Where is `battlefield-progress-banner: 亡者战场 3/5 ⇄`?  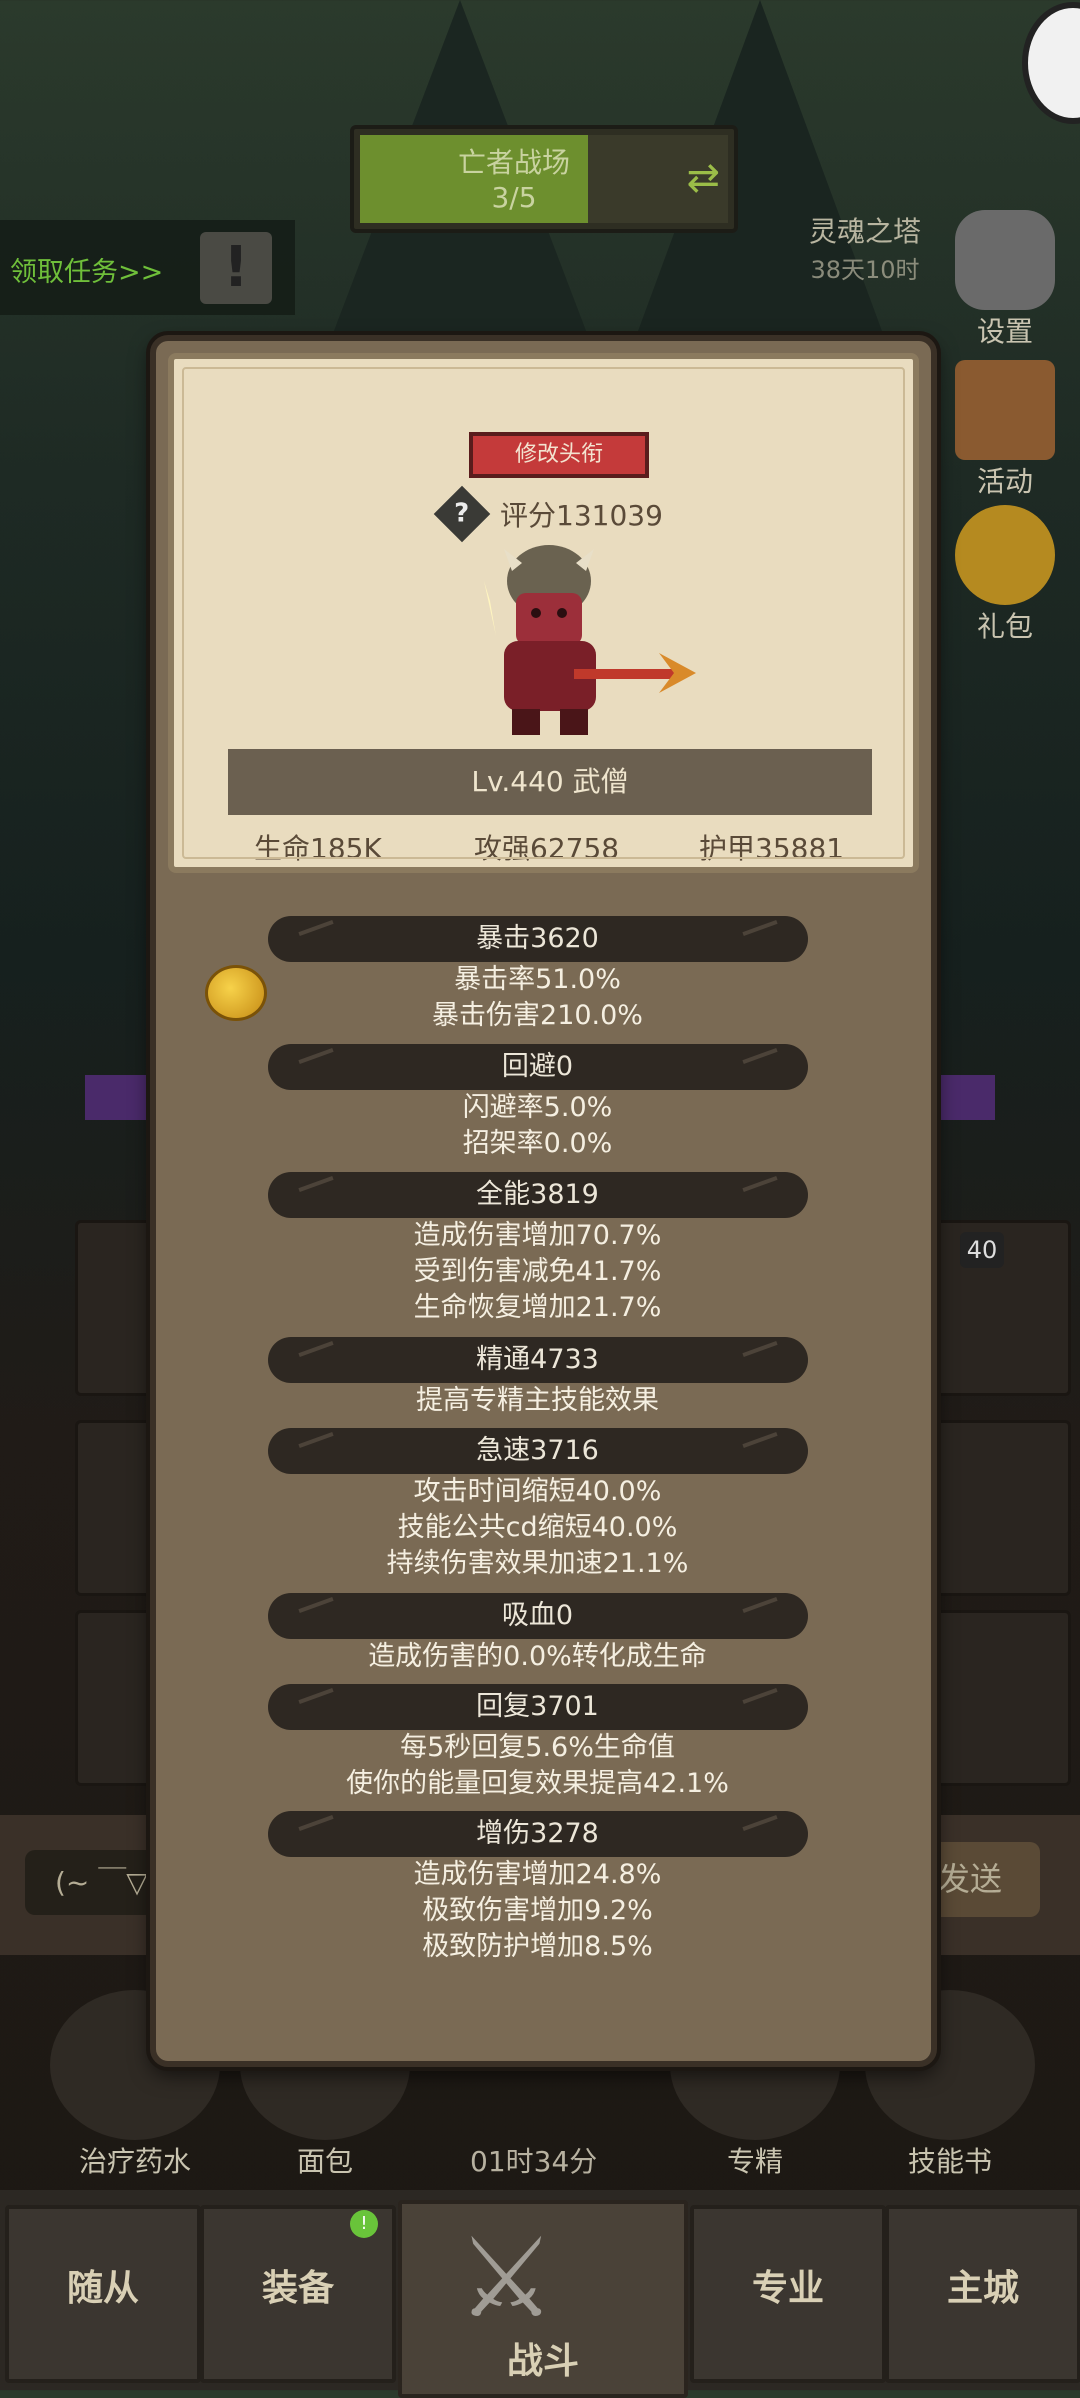
battlefield-progress-banner: 亡者战场 3/5 ⇄ is located at coordinates (544, 179).